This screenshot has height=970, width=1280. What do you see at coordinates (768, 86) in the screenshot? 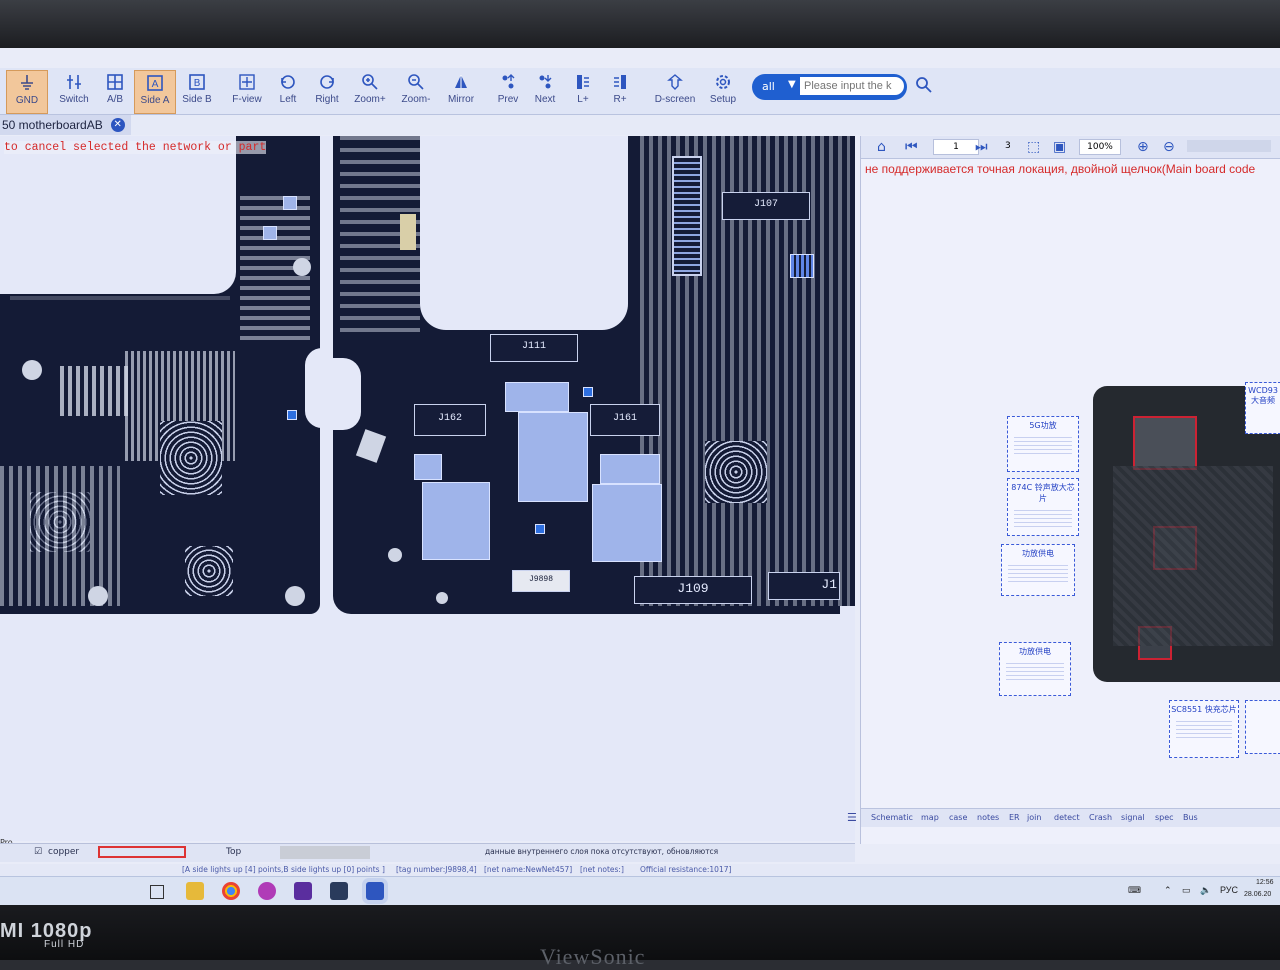
I see `filter-select: all` at bounding box center [768, 86].